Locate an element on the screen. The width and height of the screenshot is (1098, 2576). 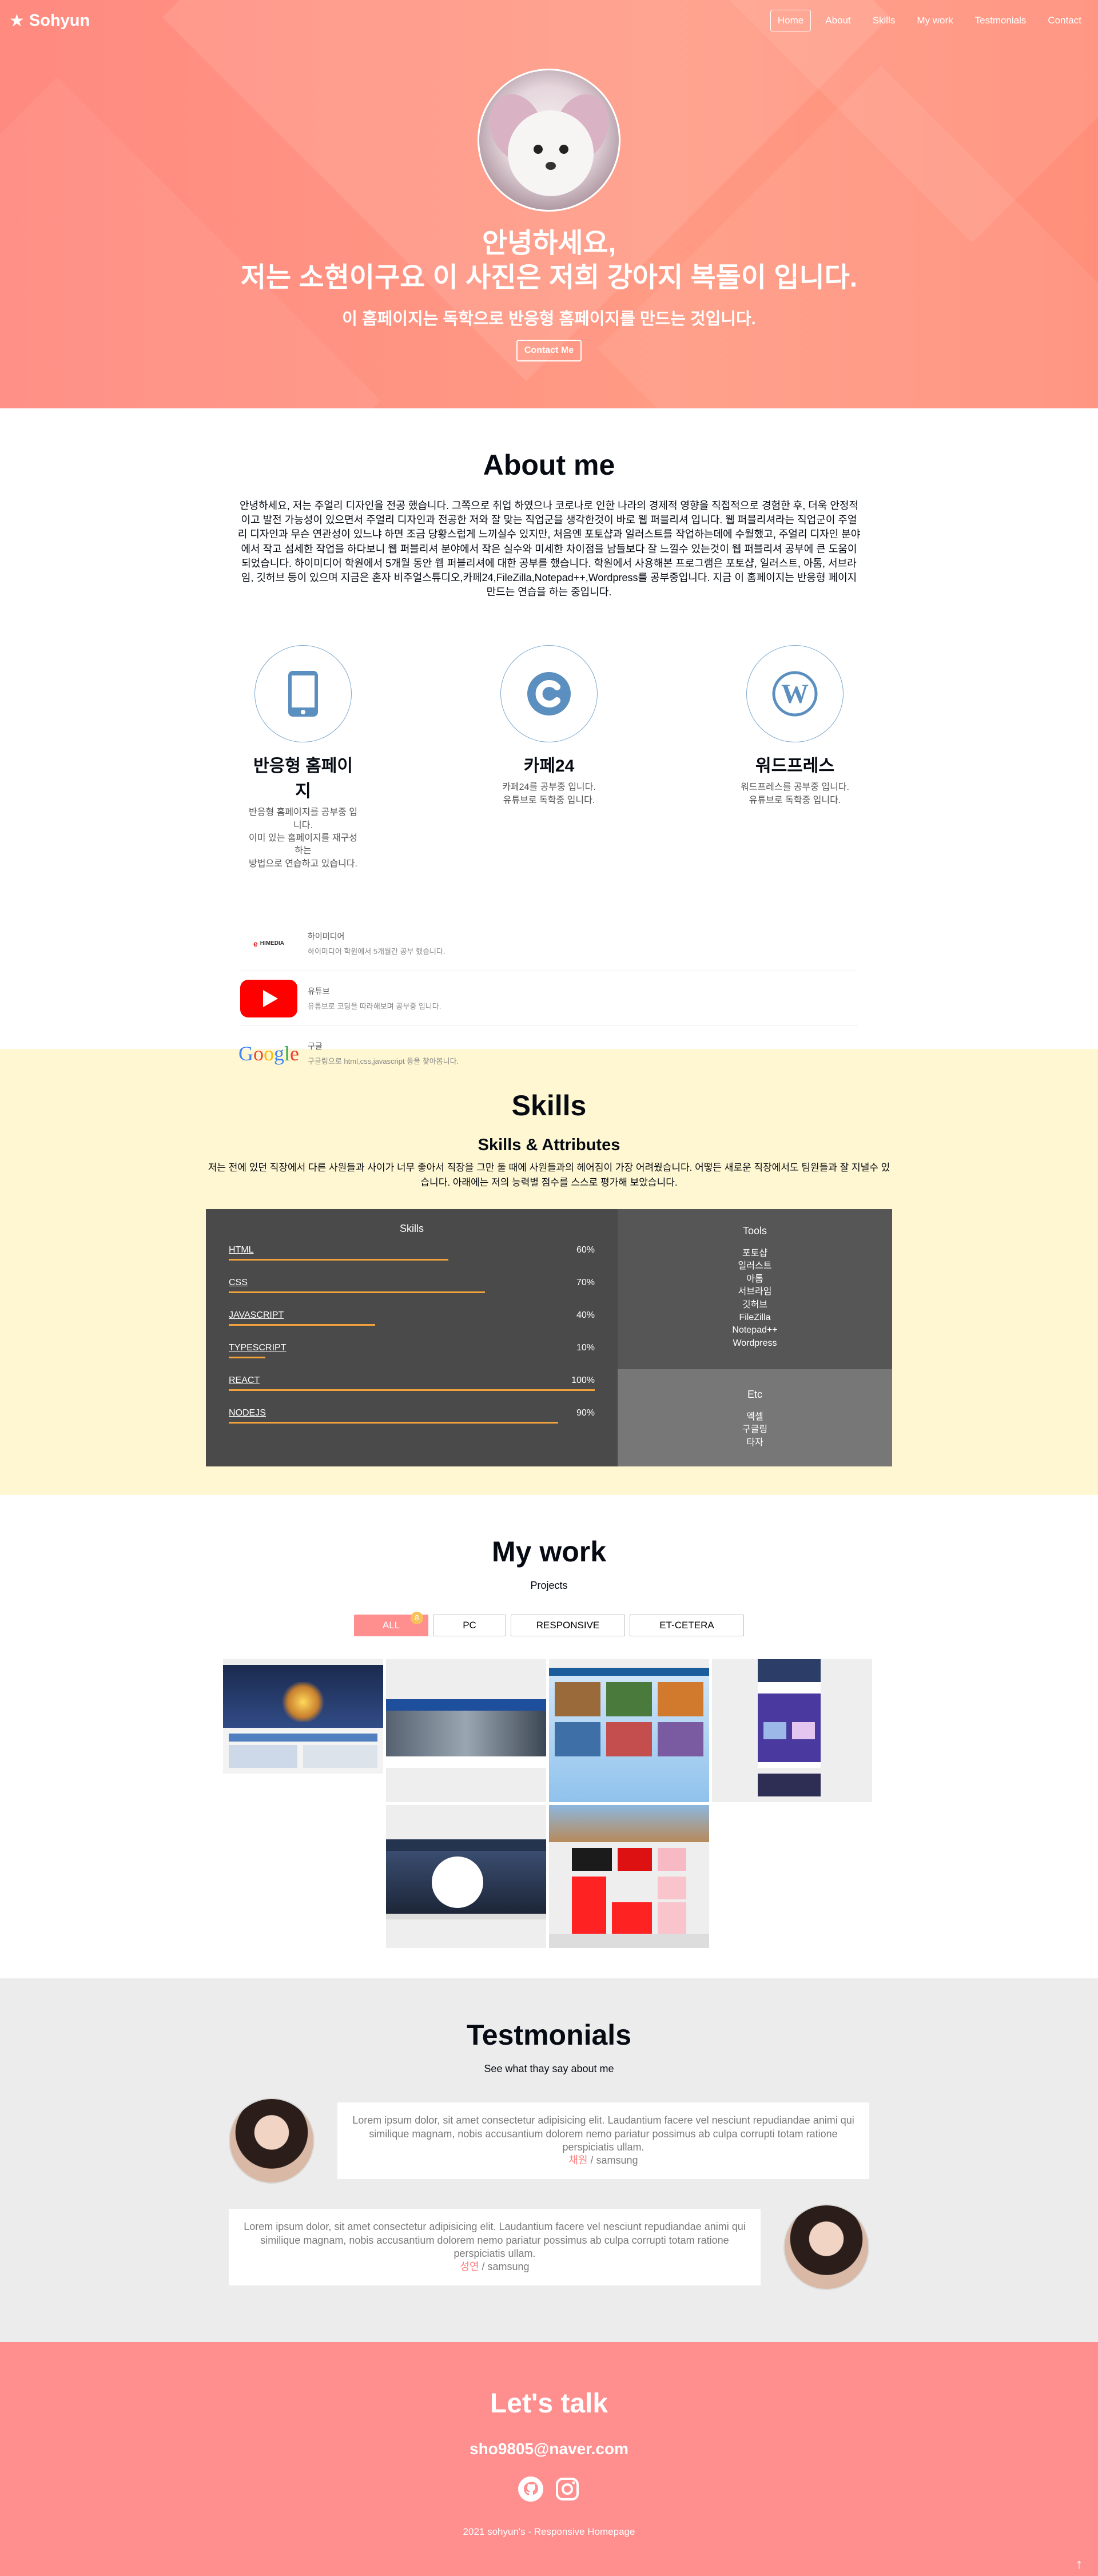
category-responsive-button: RESPONSIVE is located at coordinates (568, 1625).